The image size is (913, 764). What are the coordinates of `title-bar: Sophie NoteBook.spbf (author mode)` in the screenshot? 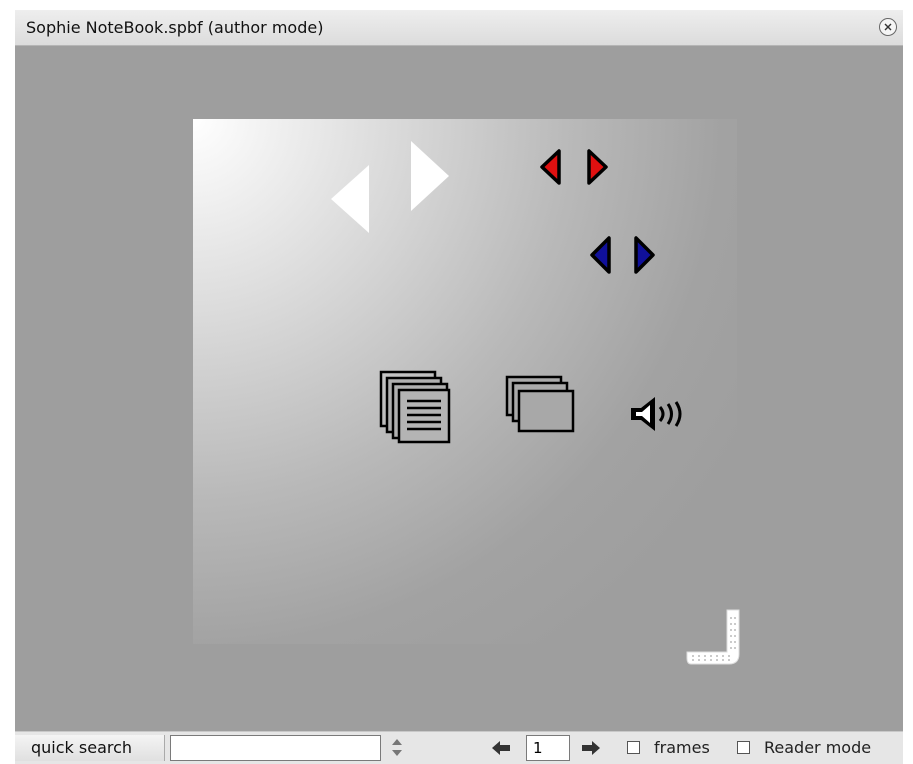 It's located at (459, 28).